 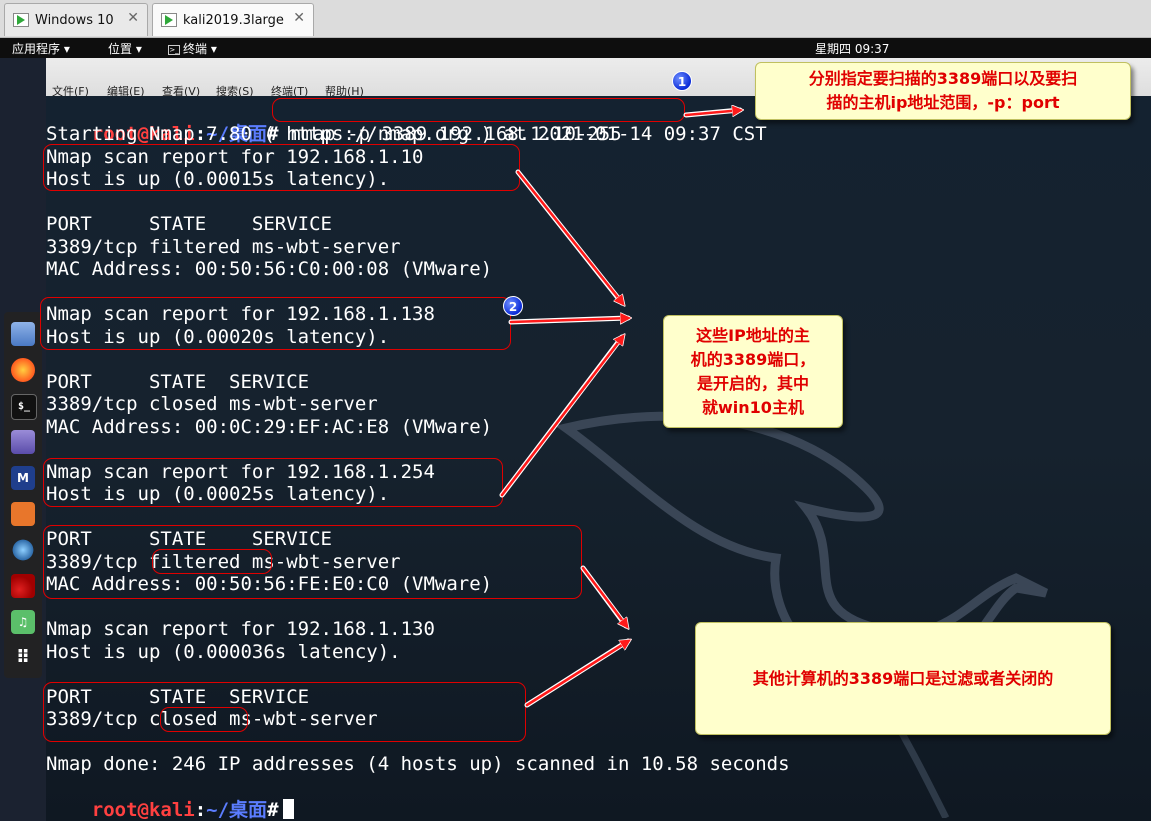 What do you see at coordinates (752, 383) in the screenshot?
I see `note-text: 是开启的，其中` at bounding box center [752, 383].